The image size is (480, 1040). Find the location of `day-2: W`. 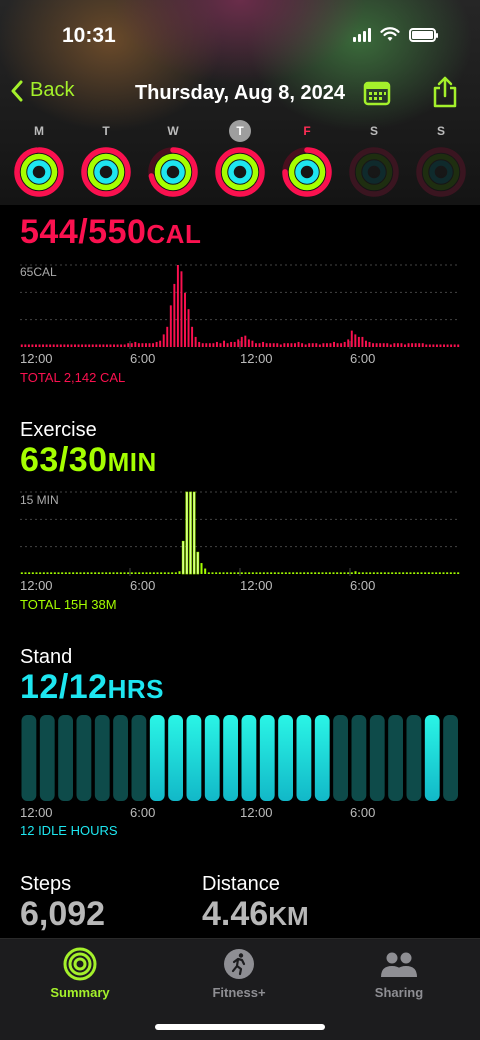

day-2: W is located at coordinates (173, 159).